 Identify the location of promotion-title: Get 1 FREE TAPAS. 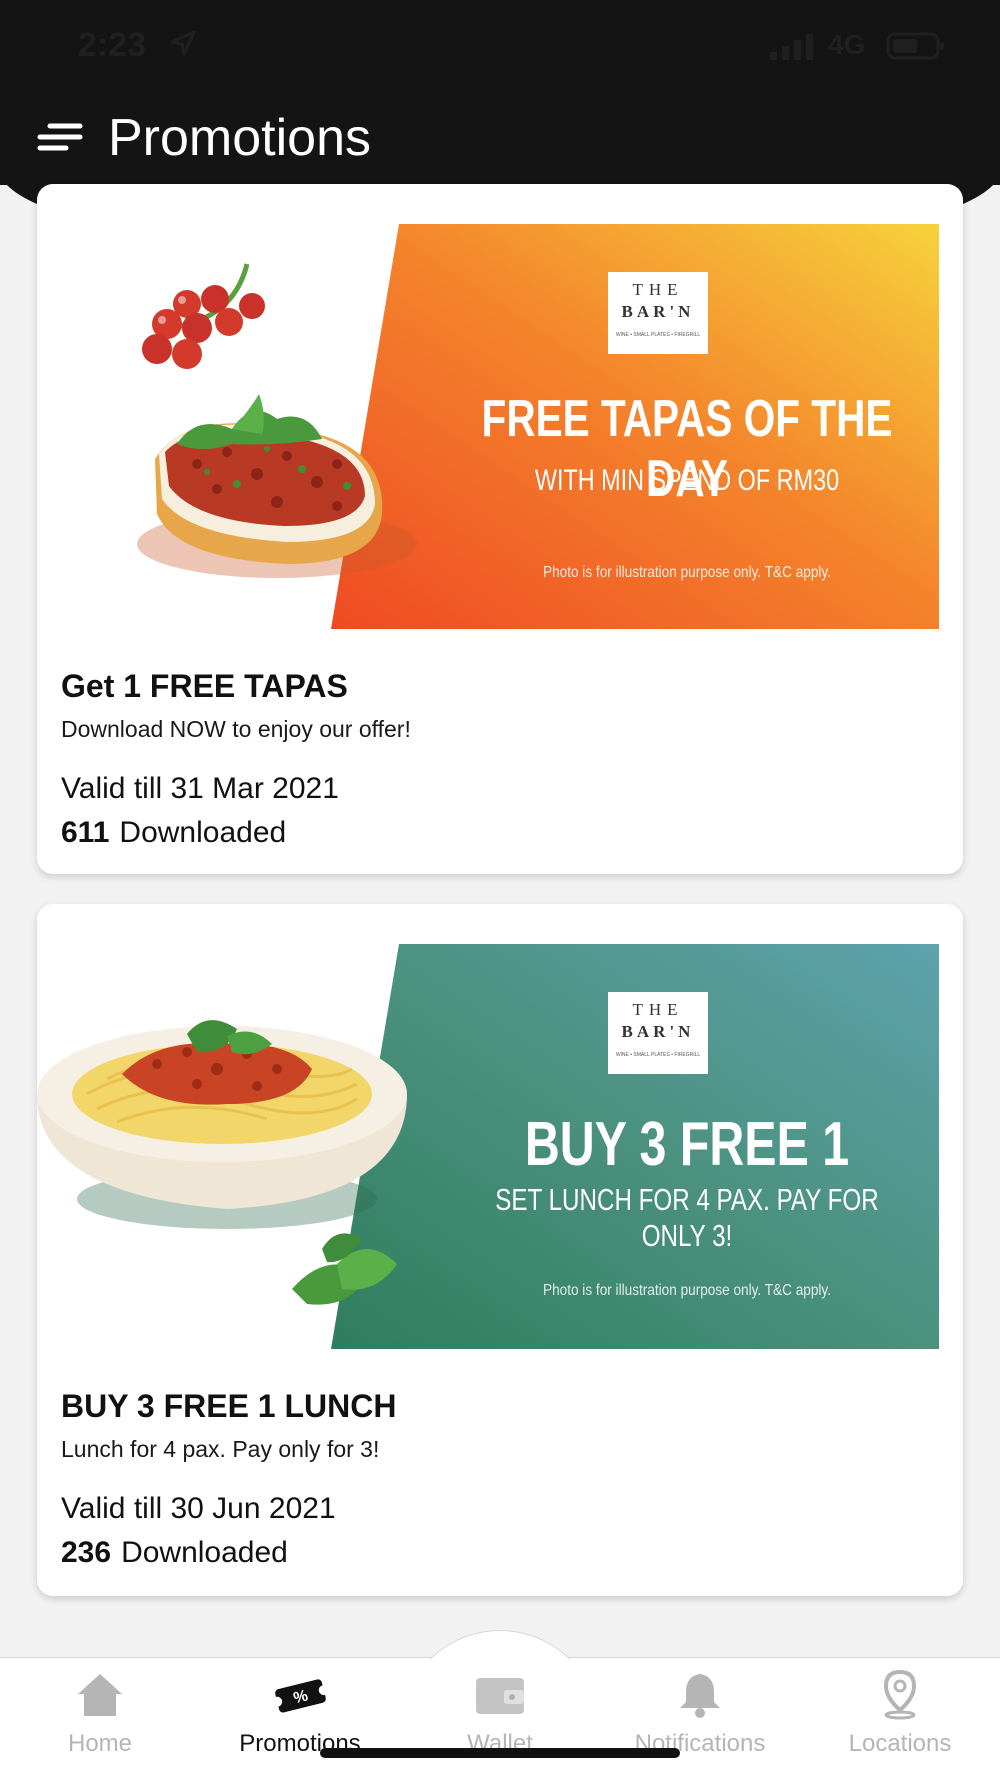
(204, 686).